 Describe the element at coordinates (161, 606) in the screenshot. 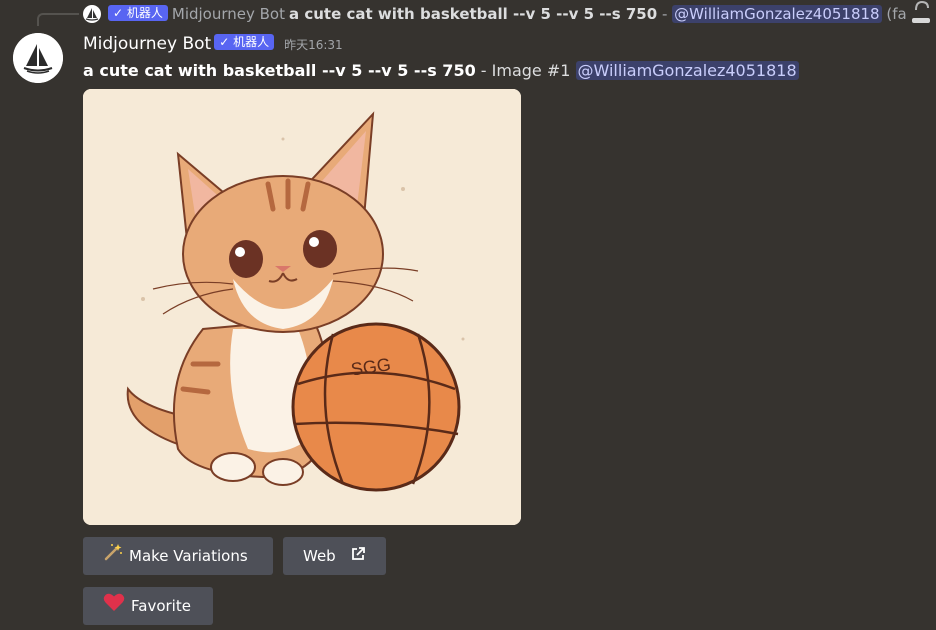

I see `favorite-label: Favorite` at that location.